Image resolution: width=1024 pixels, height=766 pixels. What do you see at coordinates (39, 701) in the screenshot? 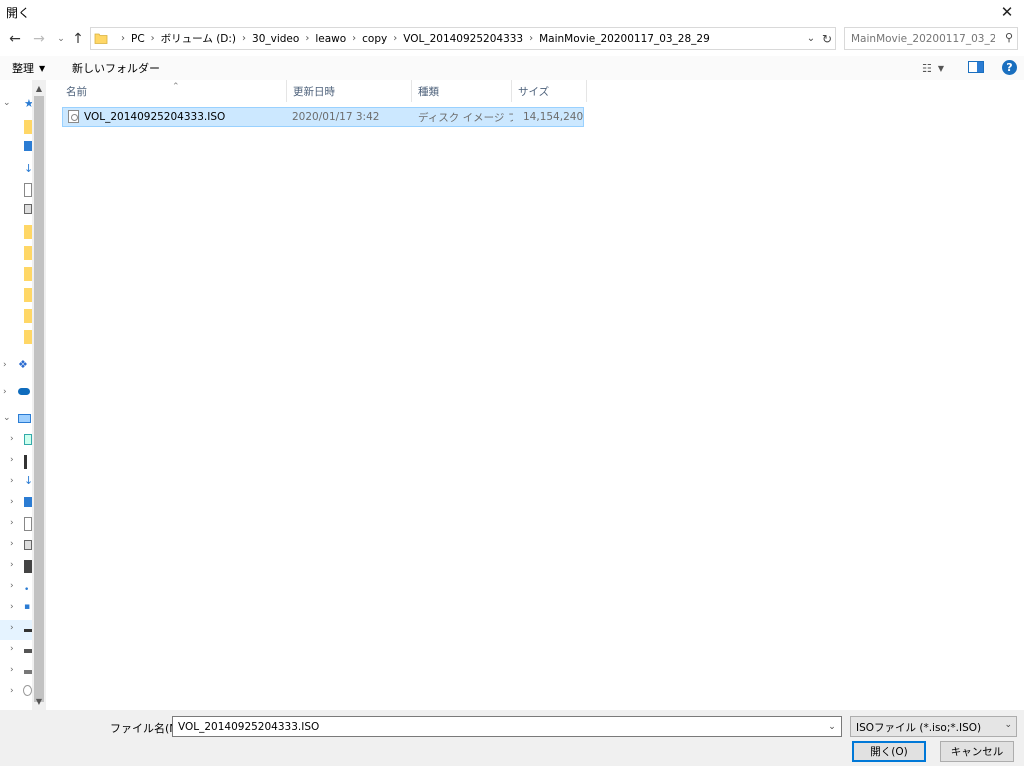
I see `scroll-down-icon: ▼` at bounding box center [39, 701].